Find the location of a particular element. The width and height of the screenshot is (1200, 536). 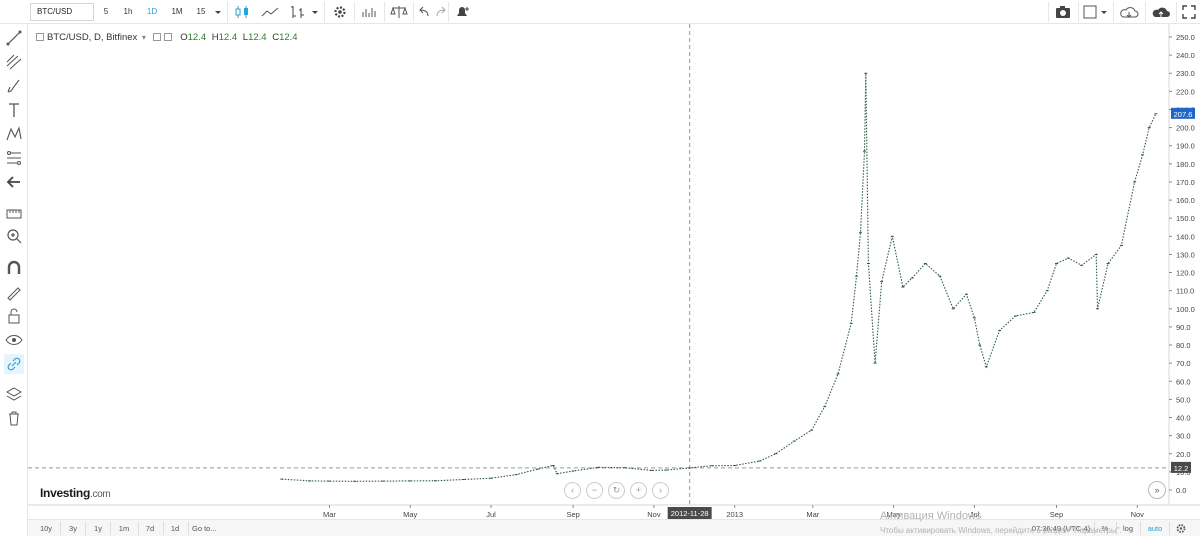

top-toolbar: BTC/USD 5 1h 1D 1M 15 is located at coordinates (600, 12).